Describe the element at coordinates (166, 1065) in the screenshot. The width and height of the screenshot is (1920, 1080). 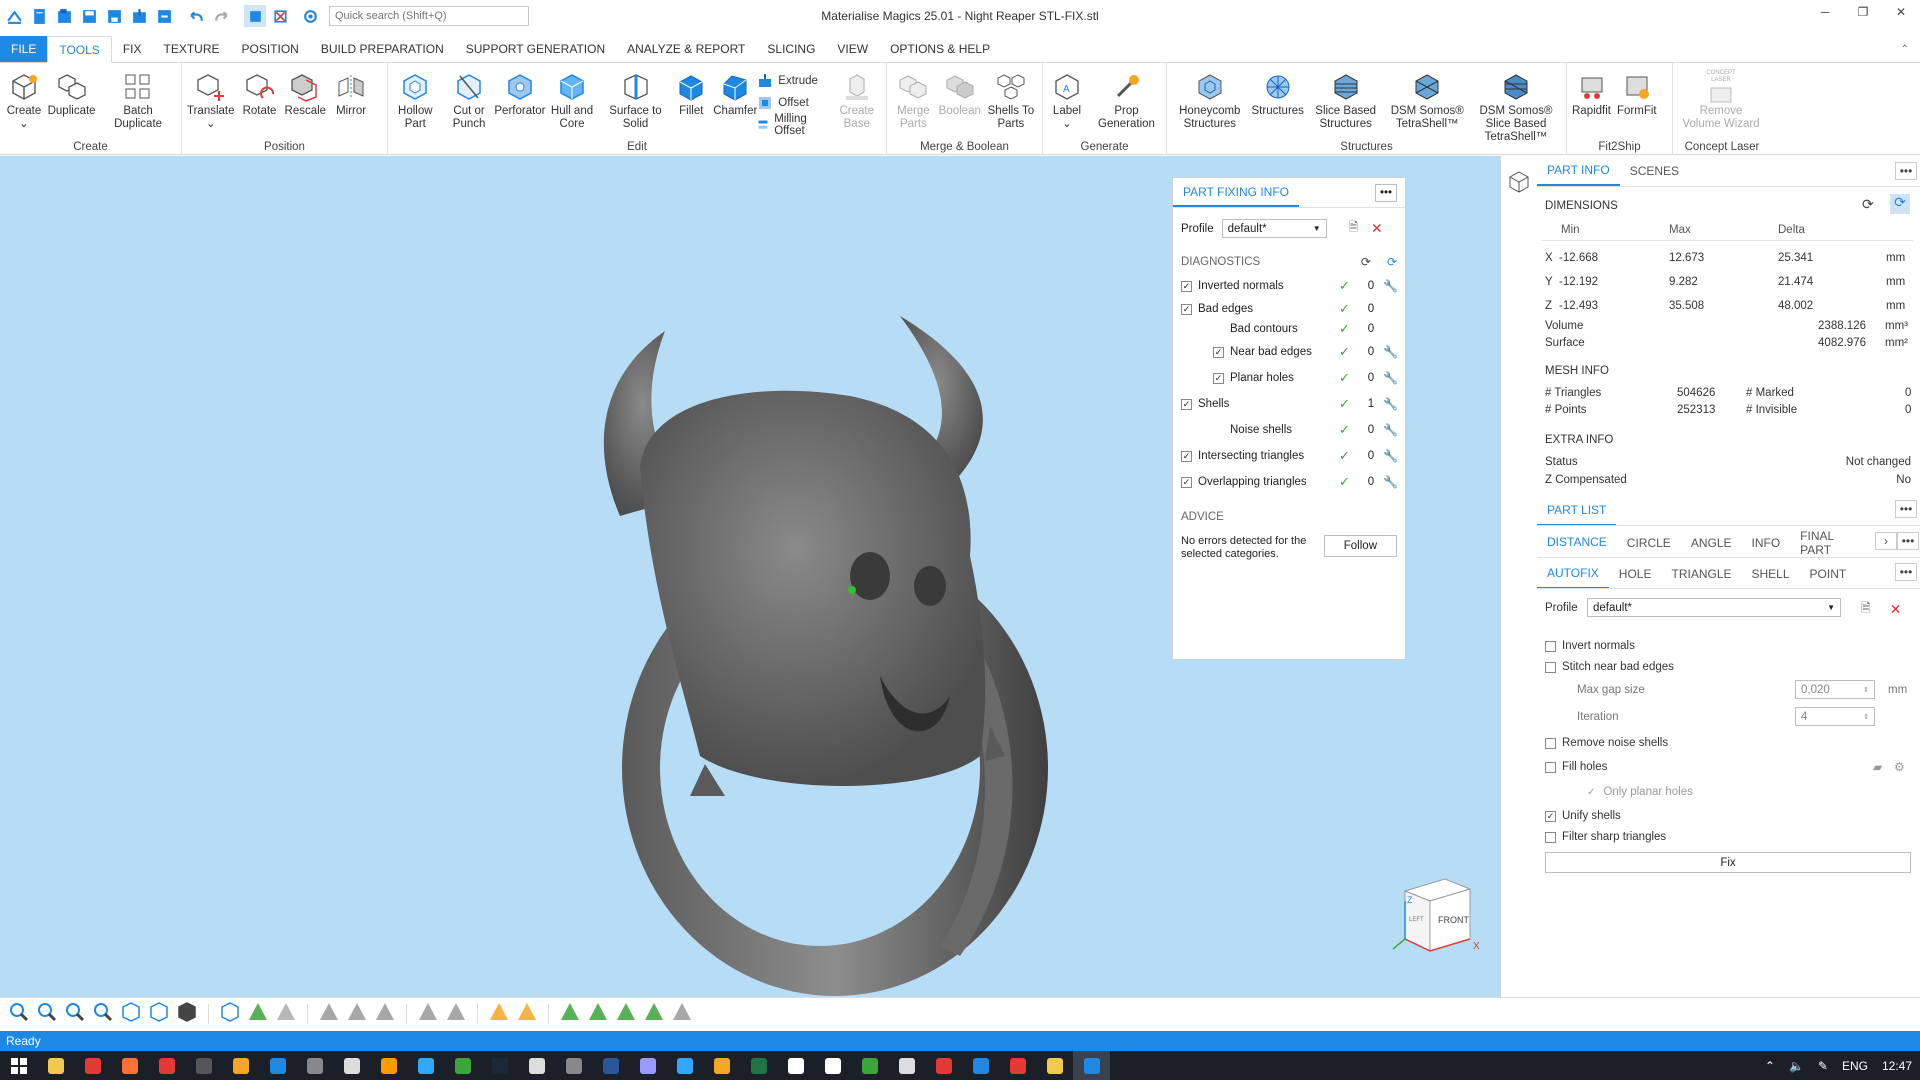
I see `opera-app-icon` at that location.